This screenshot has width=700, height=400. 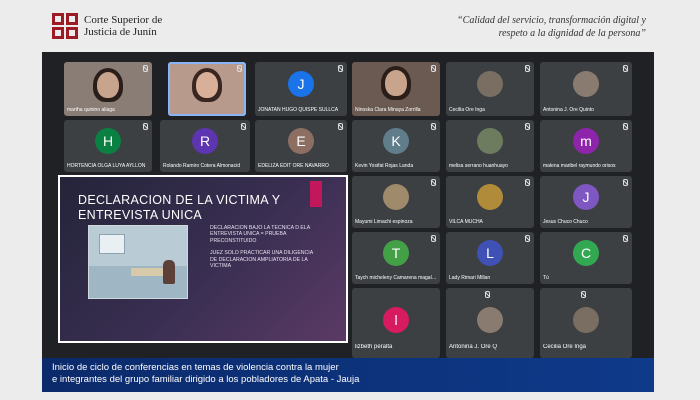 I want to click on participant-name: Jesus Chuco Chuco, so click(x=565, y=222).